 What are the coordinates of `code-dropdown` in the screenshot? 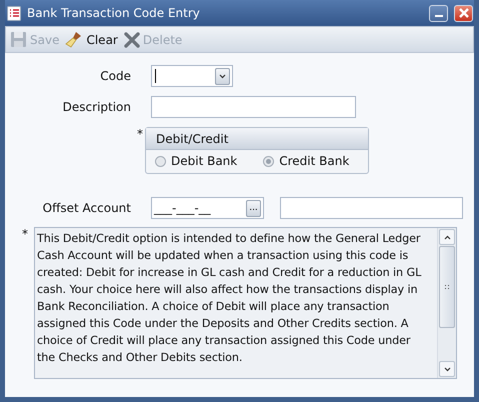 It's located at (192, 76).